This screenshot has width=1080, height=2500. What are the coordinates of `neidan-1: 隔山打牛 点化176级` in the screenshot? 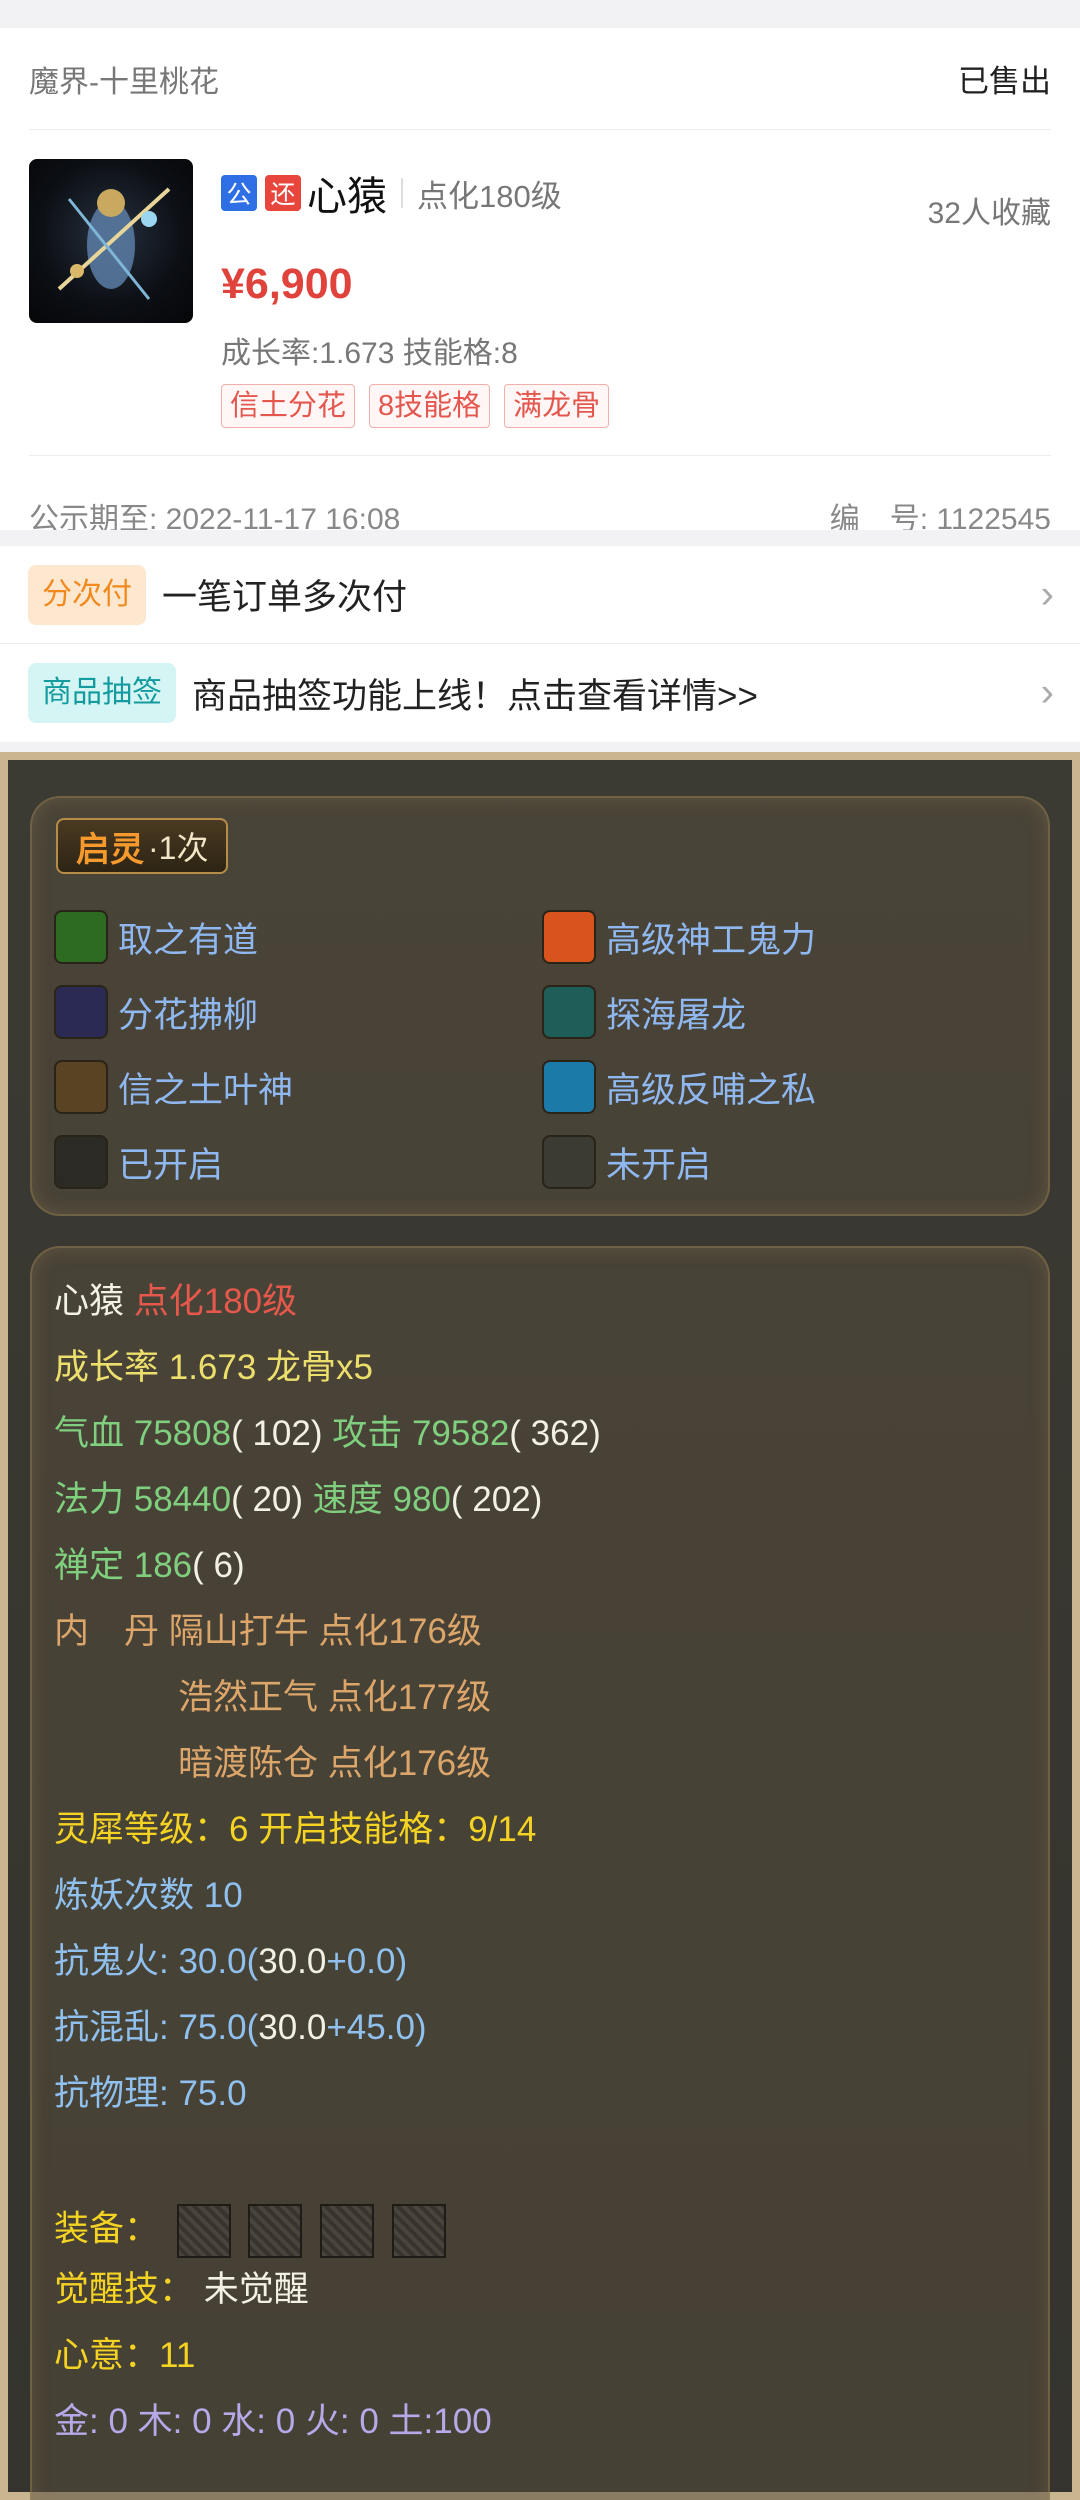 It's located at (325, 1631).